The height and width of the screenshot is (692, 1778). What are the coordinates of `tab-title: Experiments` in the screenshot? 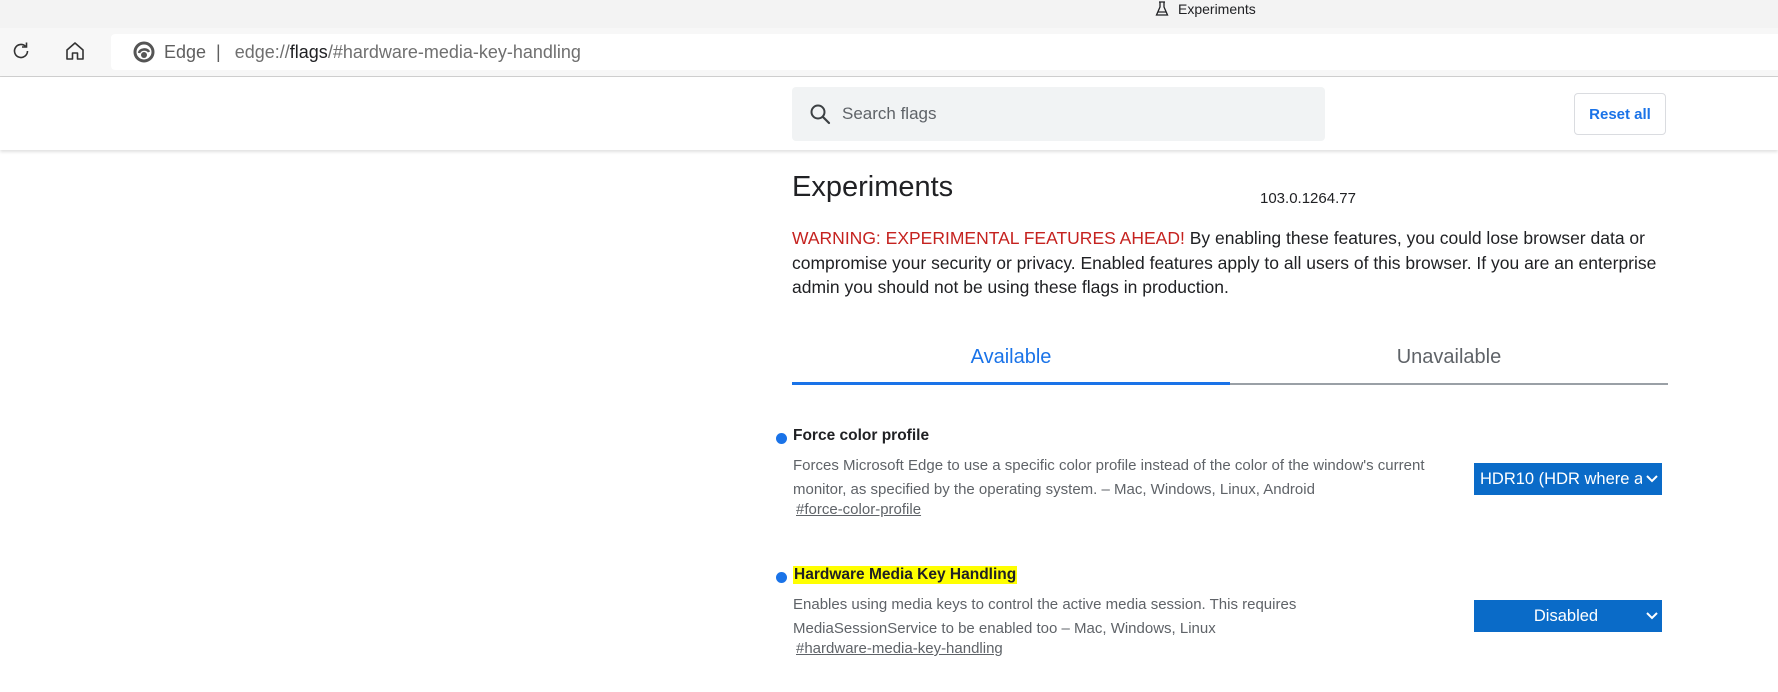 It's located at (1217, 9).